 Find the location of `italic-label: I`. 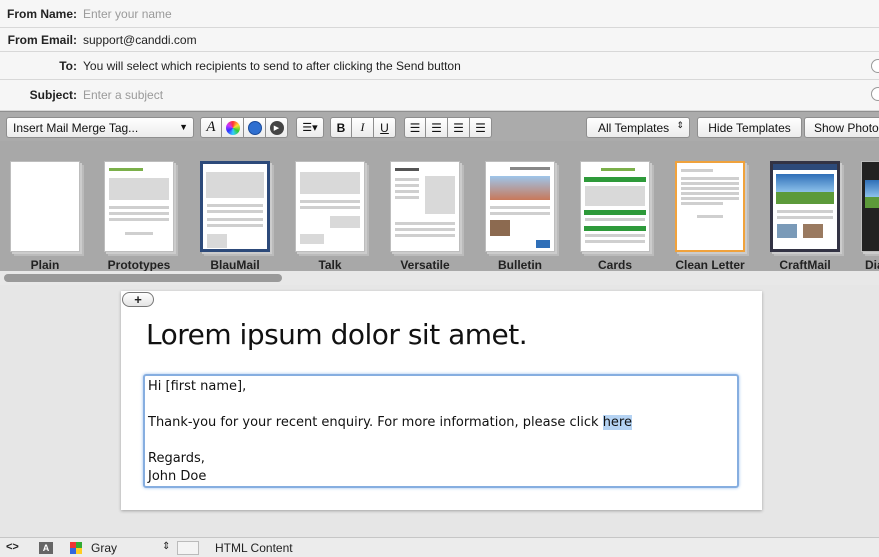

italic-label: I is located at coordinates (362, 127).